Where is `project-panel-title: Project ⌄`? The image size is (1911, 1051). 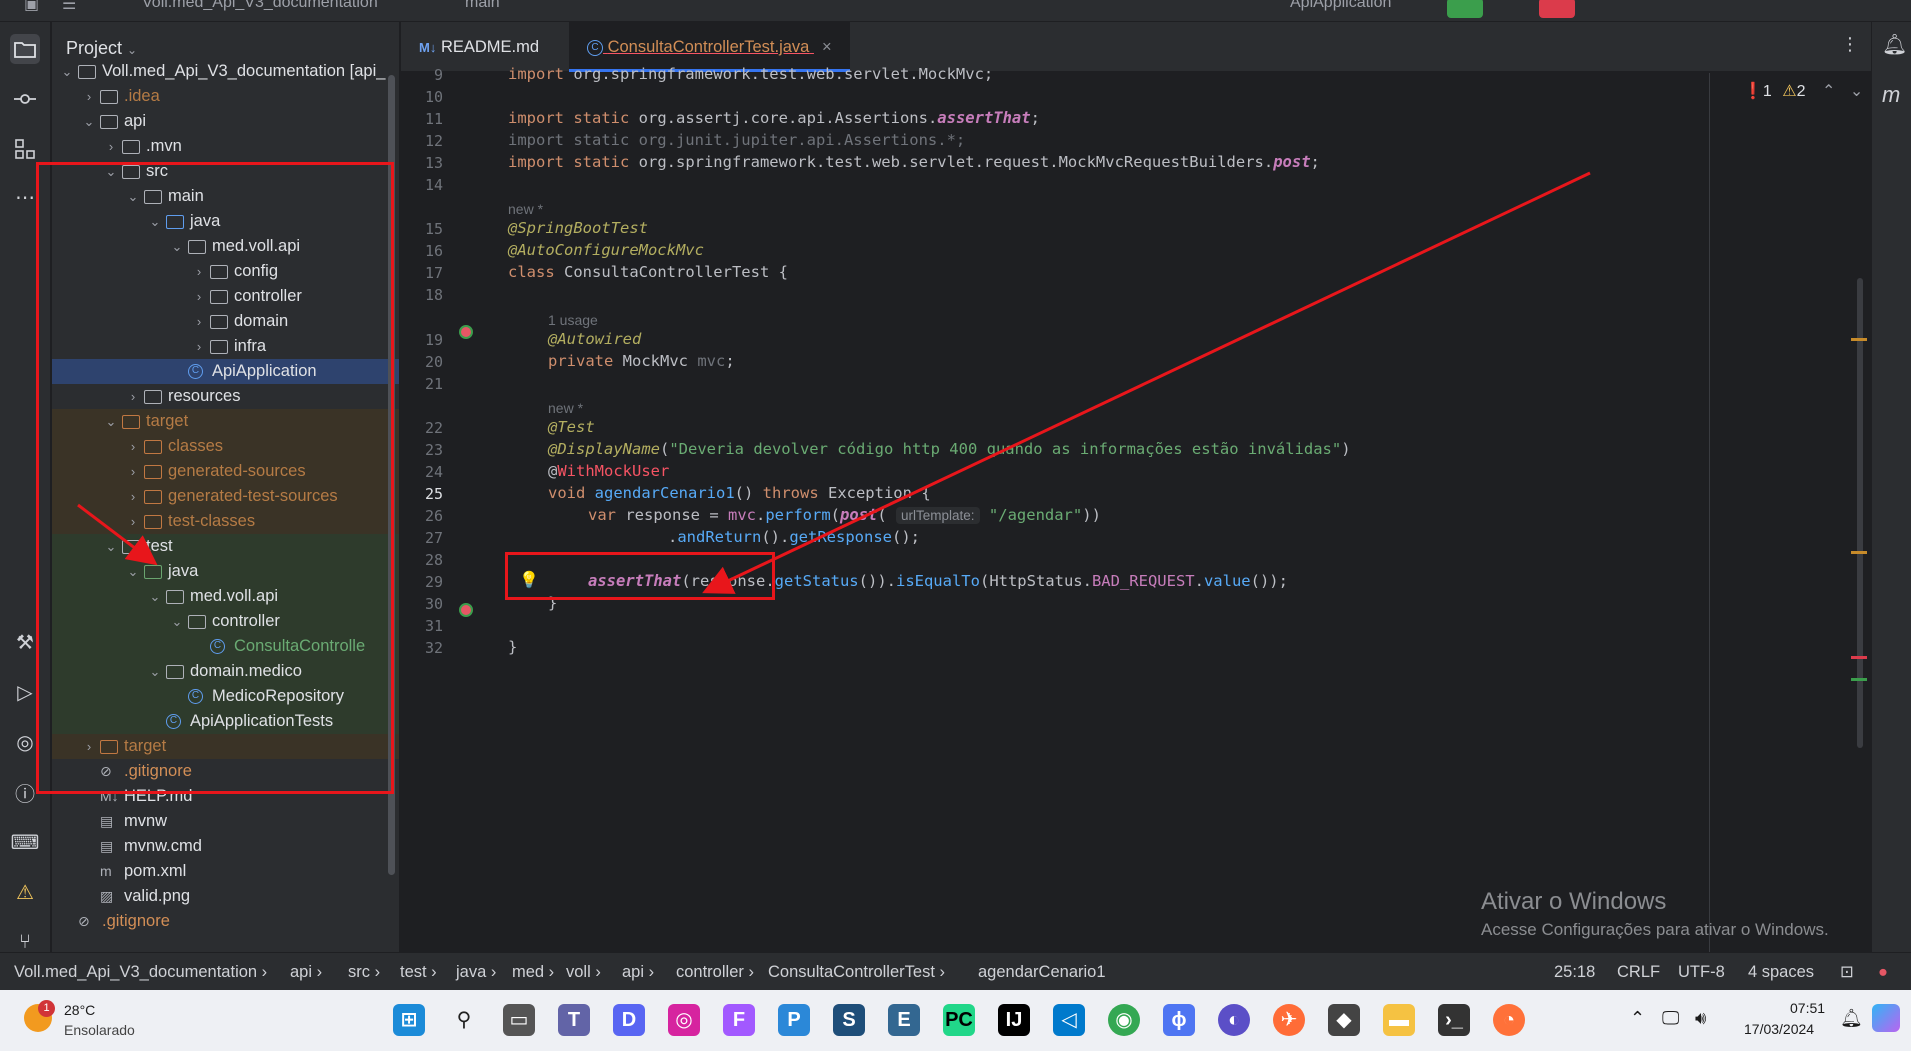
project-panel-title: Project ⌄ is located at coordinates (101, 48).